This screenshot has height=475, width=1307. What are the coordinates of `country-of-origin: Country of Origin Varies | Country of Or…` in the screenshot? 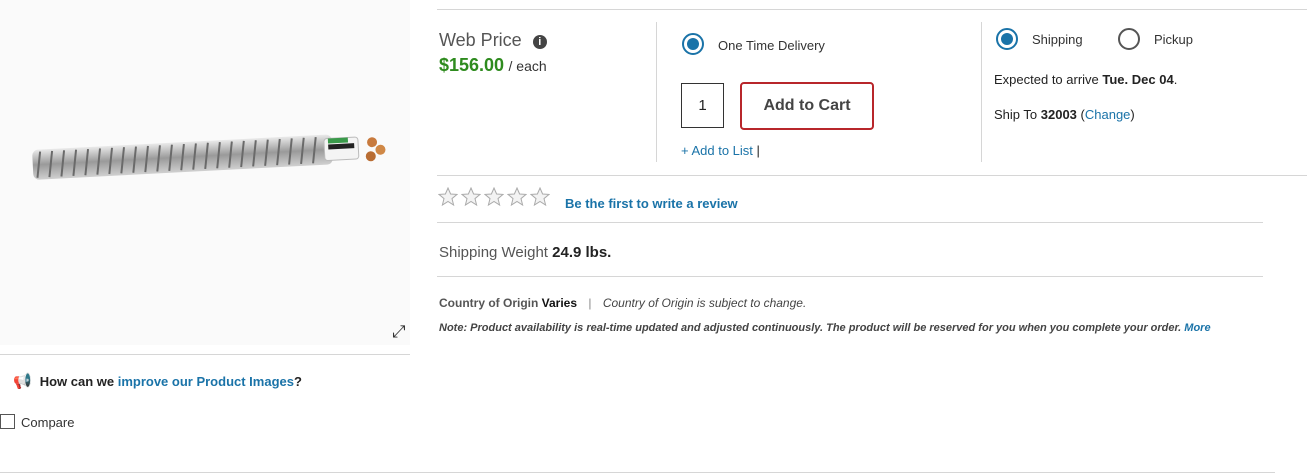 It's located at (623, 303).